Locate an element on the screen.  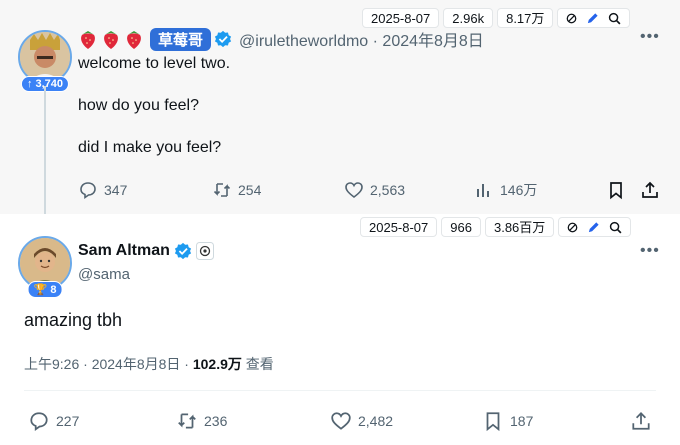
handle: @sama is located at coordinates (104, 274).